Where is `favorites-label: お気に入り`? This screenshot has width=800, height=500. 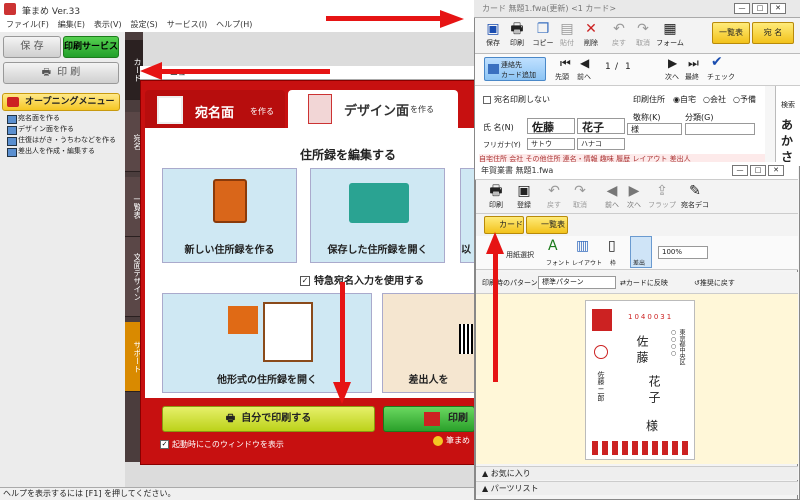 favorites-label: お気に入り is located at coordinates (510, 473).